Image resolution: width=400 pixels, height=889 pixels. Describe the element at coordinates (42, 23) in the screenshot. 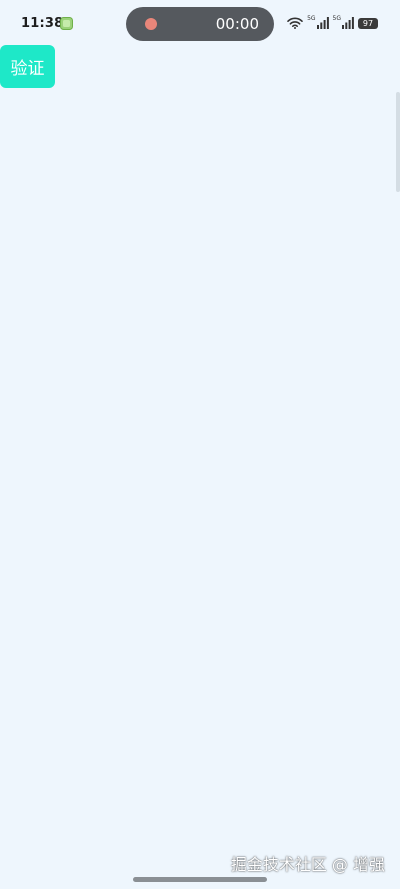

I see `status-time: 11:38` at that location.